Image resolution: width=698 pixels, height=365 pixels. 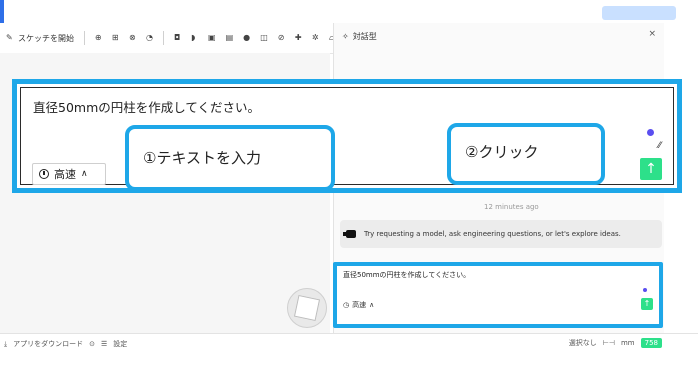 I want to click on tool-icon-7: ▣, so click(x=212, y=38).